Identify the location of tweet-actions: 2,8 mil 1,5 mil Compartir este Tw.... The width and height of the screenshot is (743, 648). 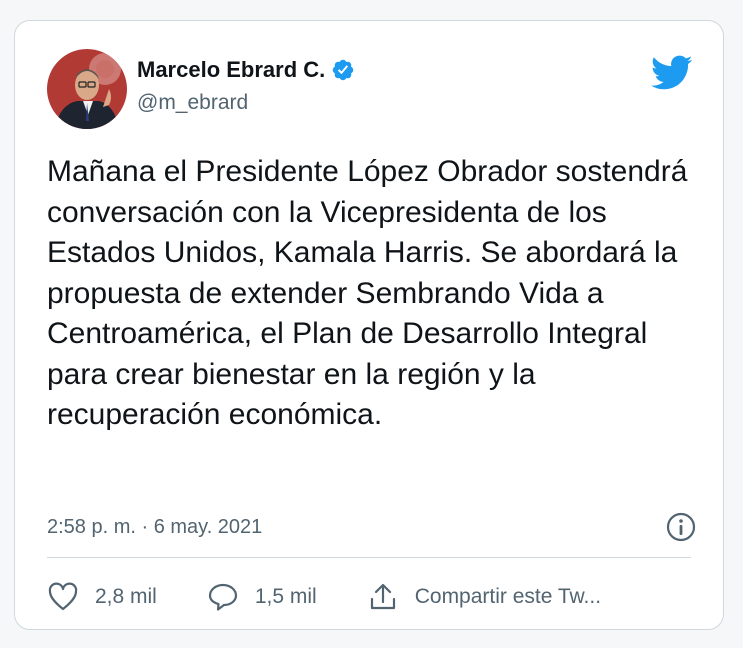
(377, 597).